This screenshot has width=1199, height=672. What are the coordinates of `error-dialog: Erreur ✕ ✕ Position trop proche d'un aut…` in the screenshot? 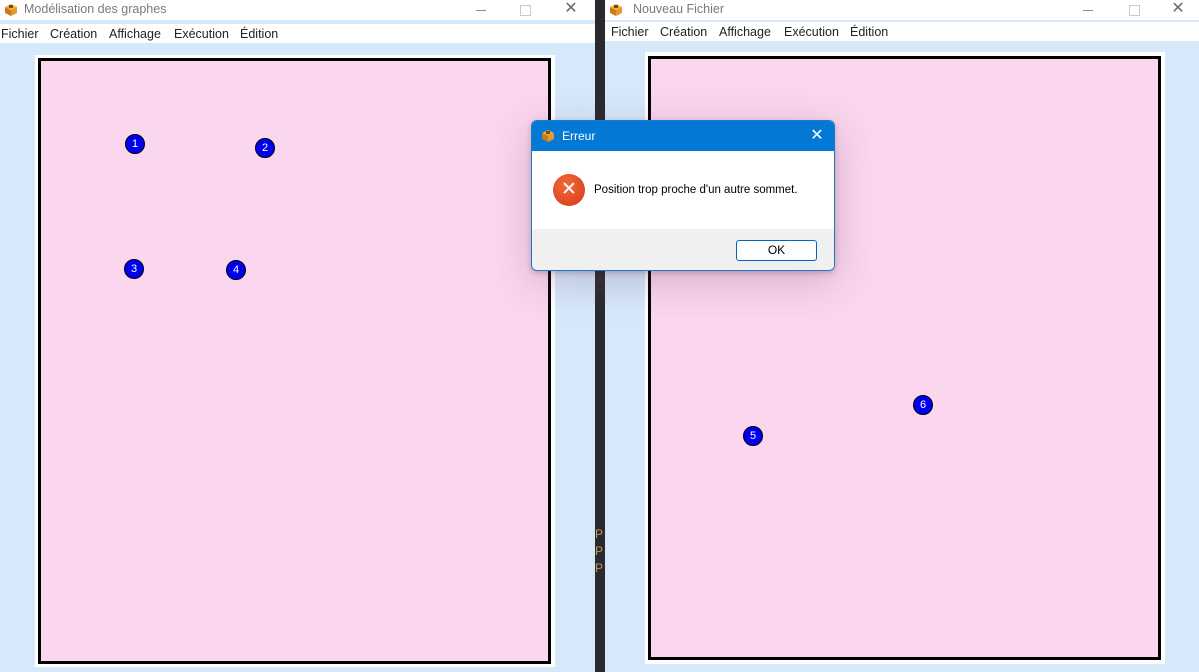 It's located at (683, 195).